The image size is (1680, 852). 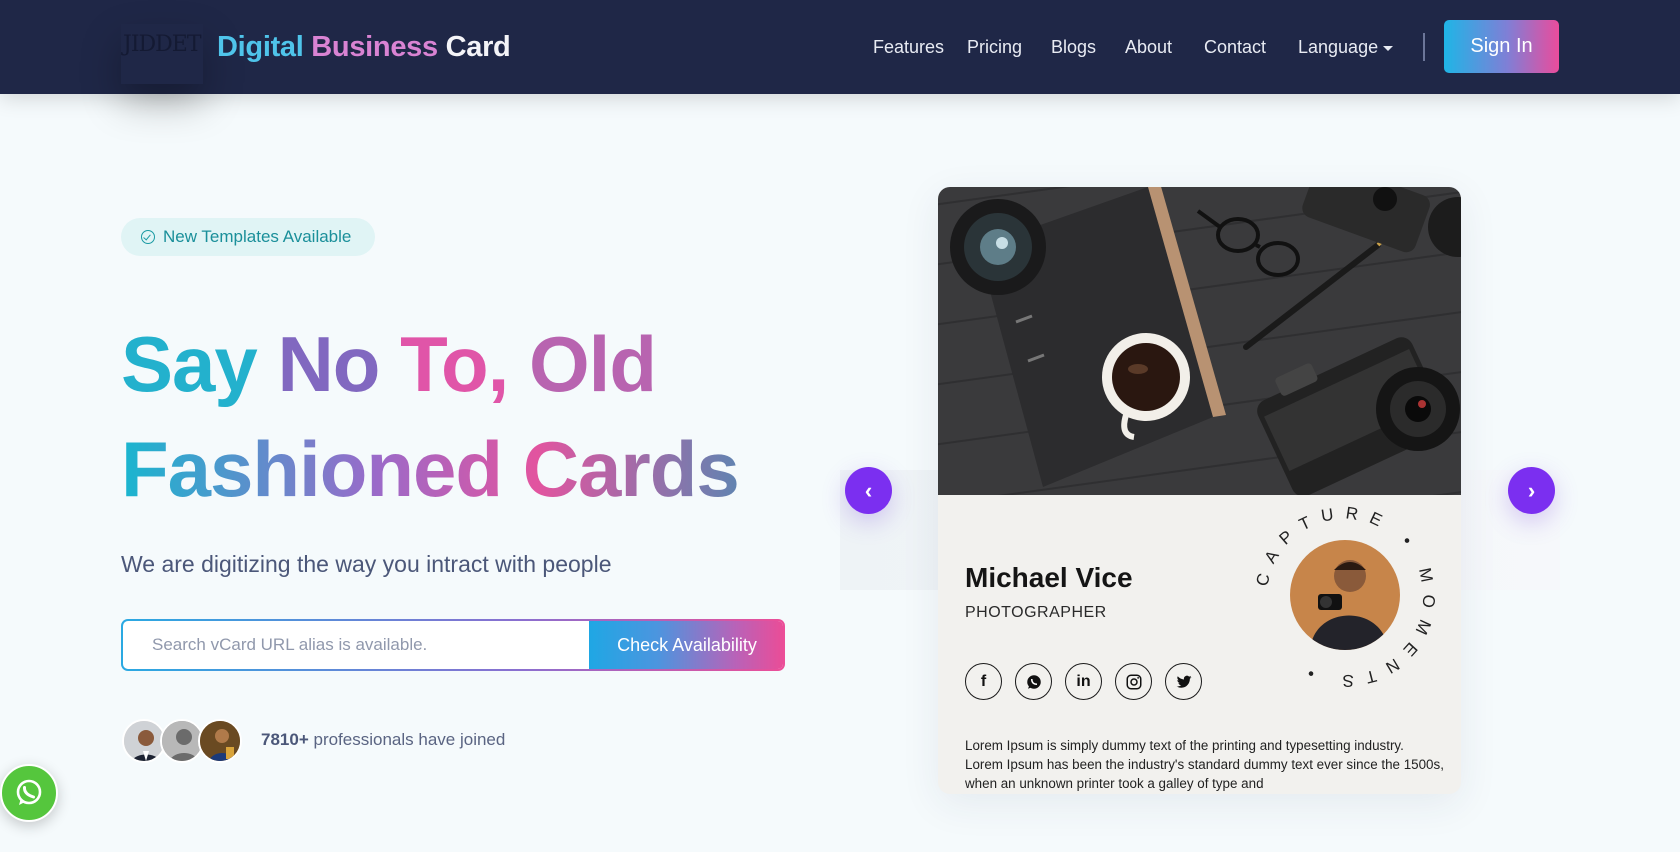 What do you see at coordinates (1199, 341) in the screenshot?
I see `cover-photo` at bounding box center [1199, 341].